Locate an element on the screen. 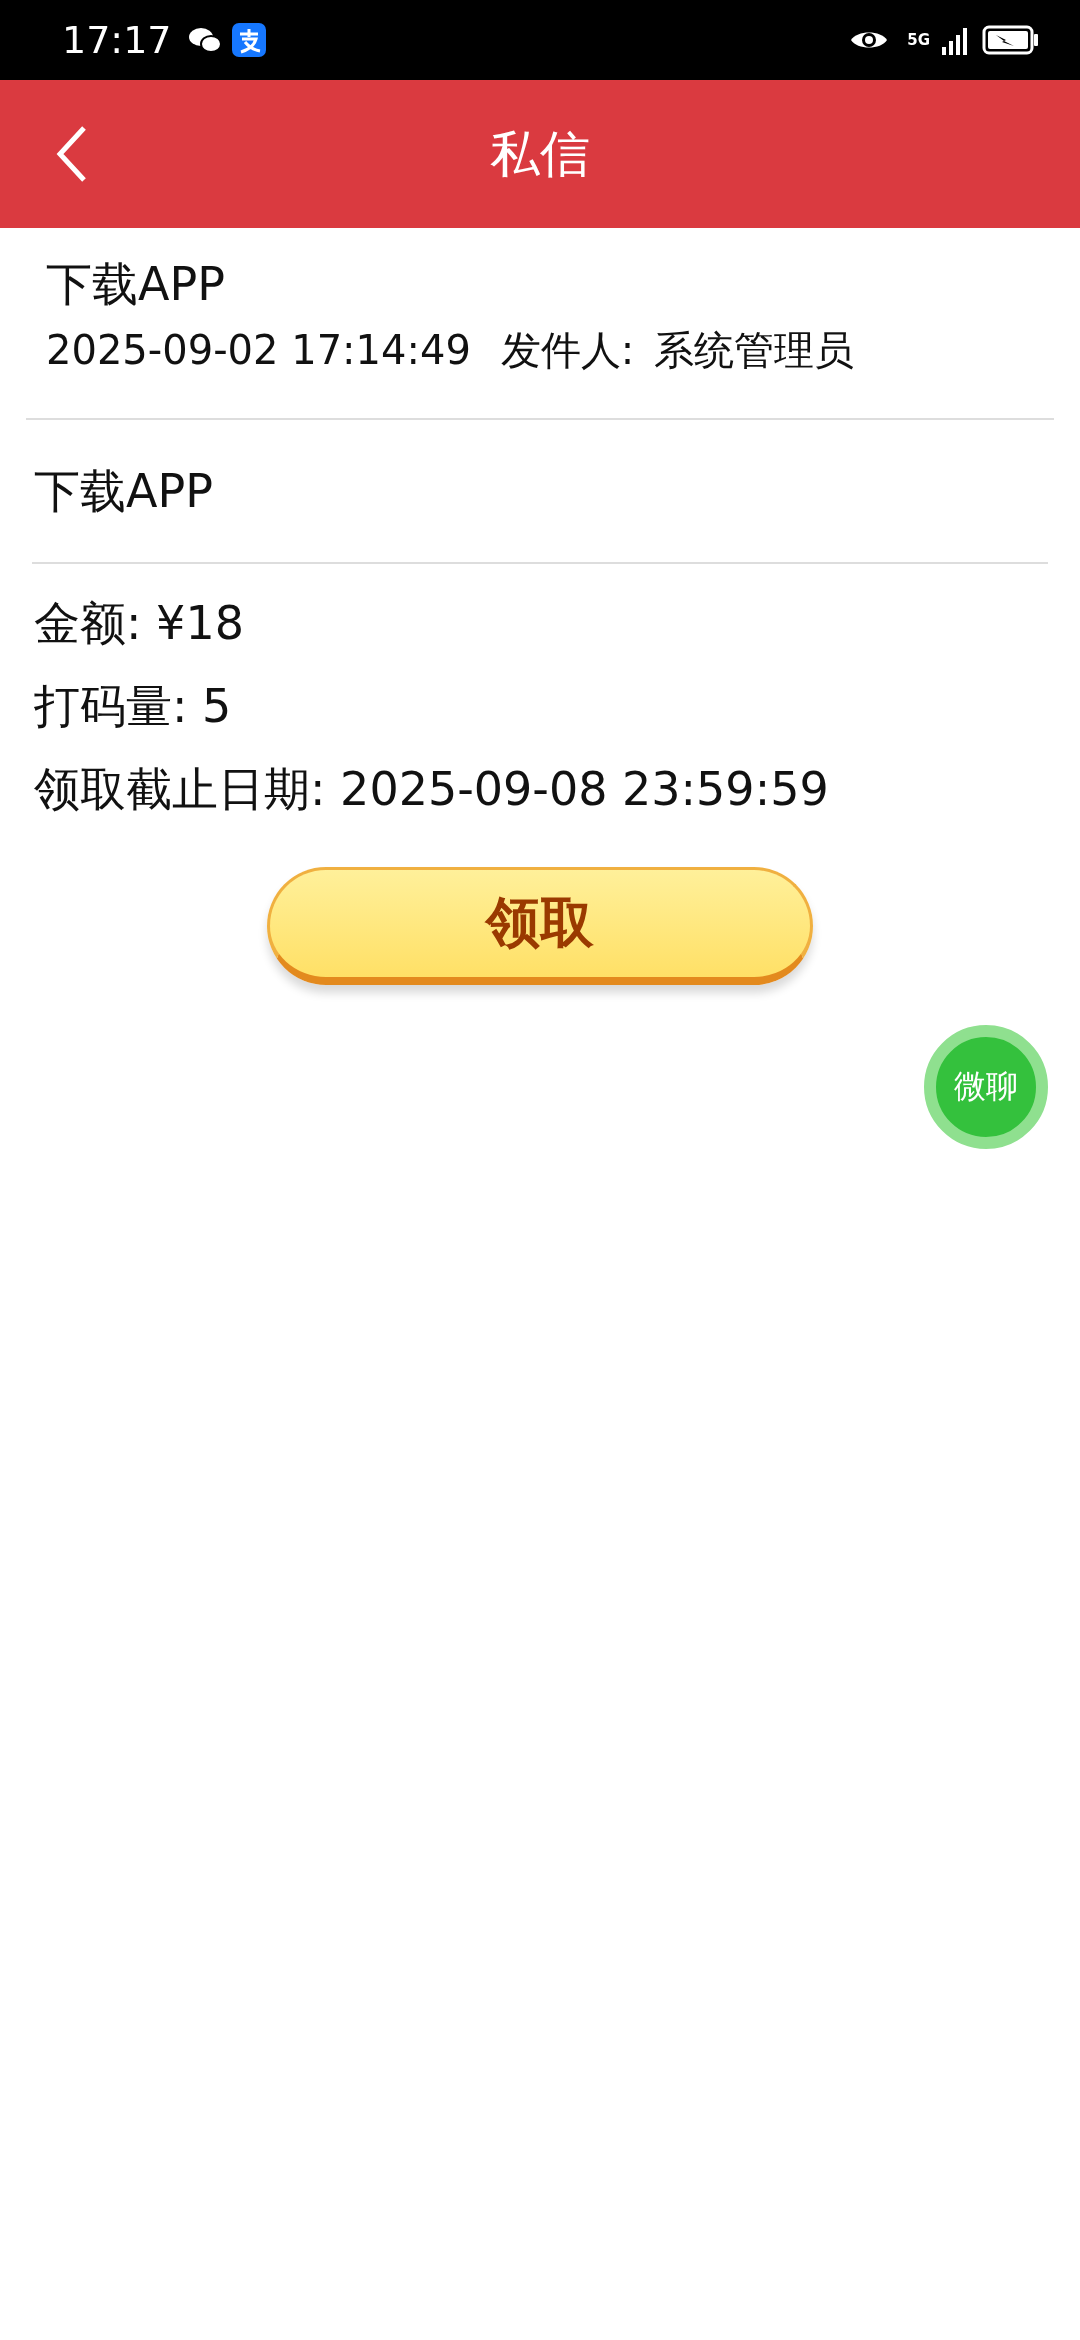  detail-line: 金额: ¥18 is located at coordinates (139, 623).